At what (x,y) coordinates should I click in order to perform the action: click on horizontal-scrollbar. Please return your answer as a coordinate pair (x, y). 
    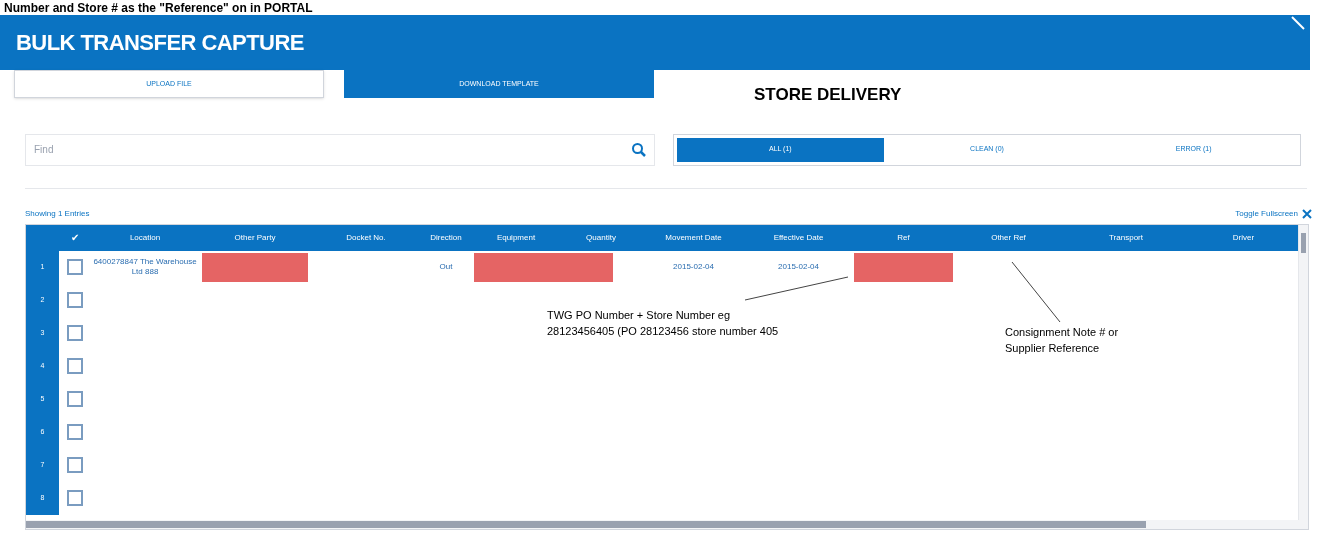
    Looking at the image, I should click on (667, 524).